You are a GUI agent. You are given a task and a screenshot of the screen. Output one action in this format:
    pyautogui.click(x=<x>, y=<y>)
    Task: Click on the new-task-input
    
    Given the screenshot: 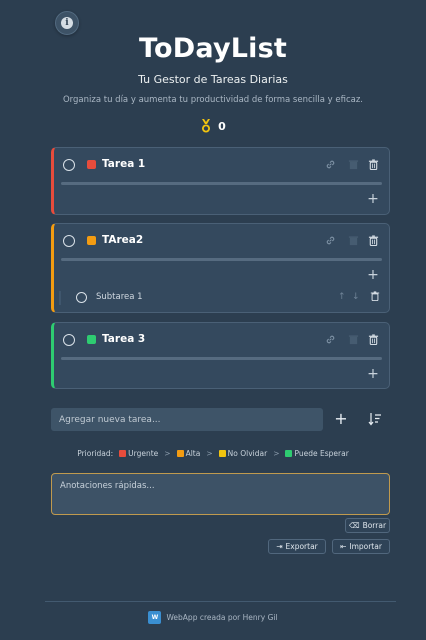 What is the action you would take?
    pyautogui.click(x=187, y=419)
    